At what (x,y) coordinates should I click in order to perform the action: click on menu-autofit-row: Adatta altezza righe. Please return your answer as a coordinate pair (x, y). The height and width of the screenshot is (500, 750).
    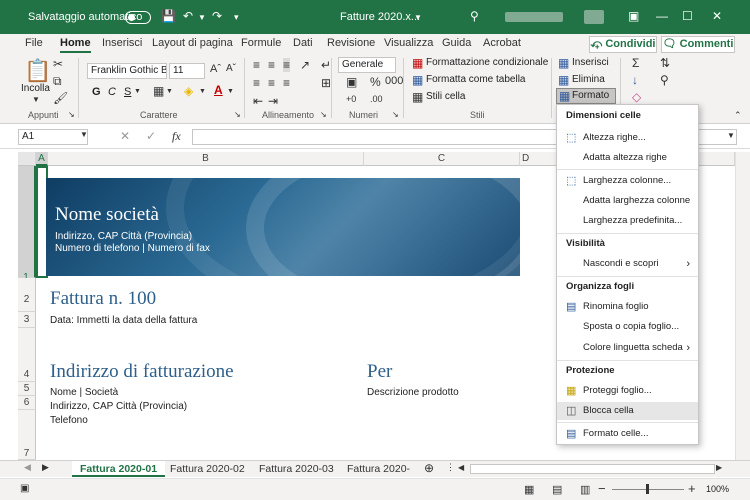
    Looking at the image, I should click on (627, 158).